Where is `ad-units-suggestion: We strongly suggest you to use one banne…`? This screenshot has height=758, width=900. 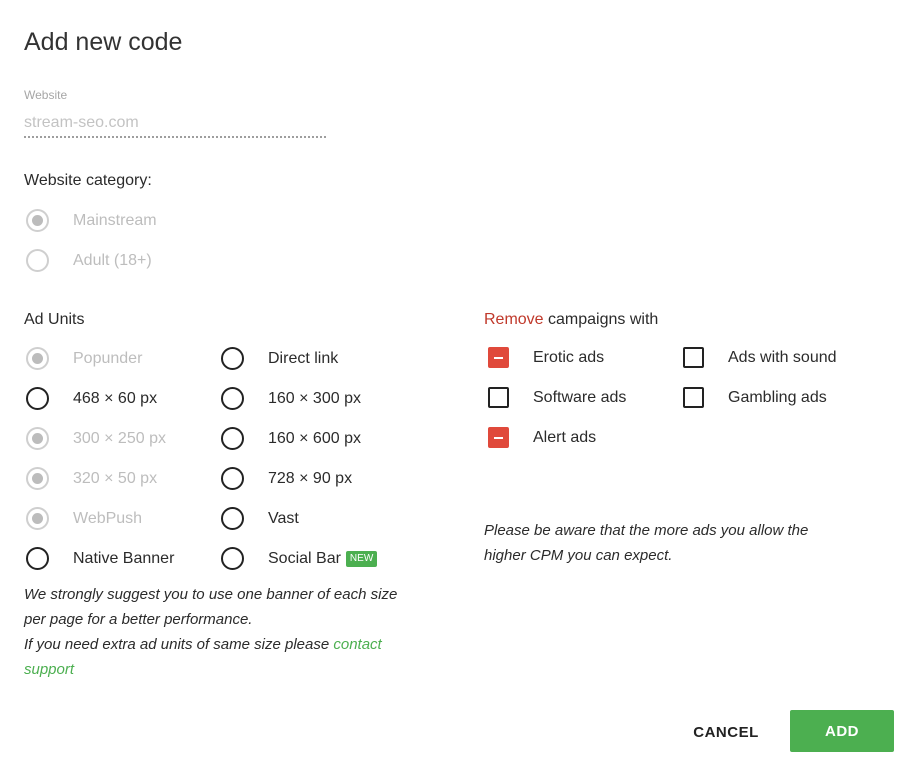 ad-units-suggestion: We strongly suggest you to use one banne… is located at coordinates (234, 632).